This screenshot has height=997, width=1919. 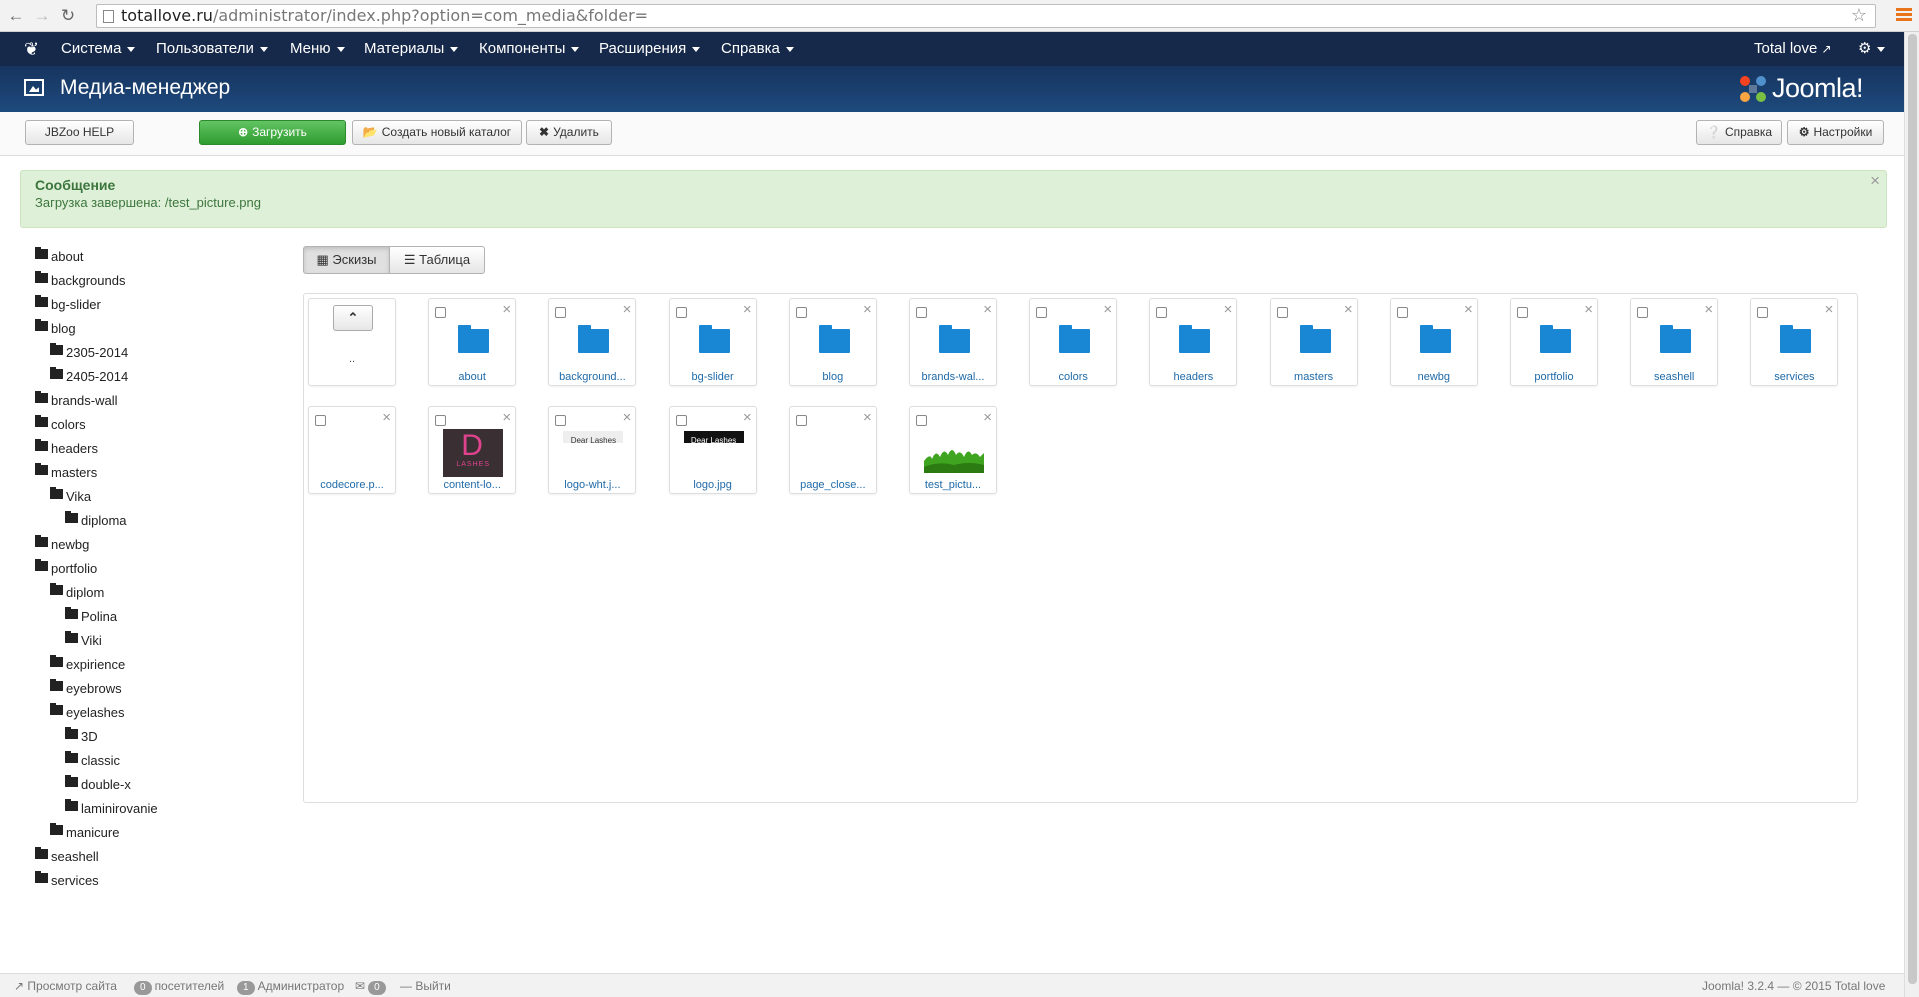 I want to click on close-icon: ×, so click(x=1875, y=181).